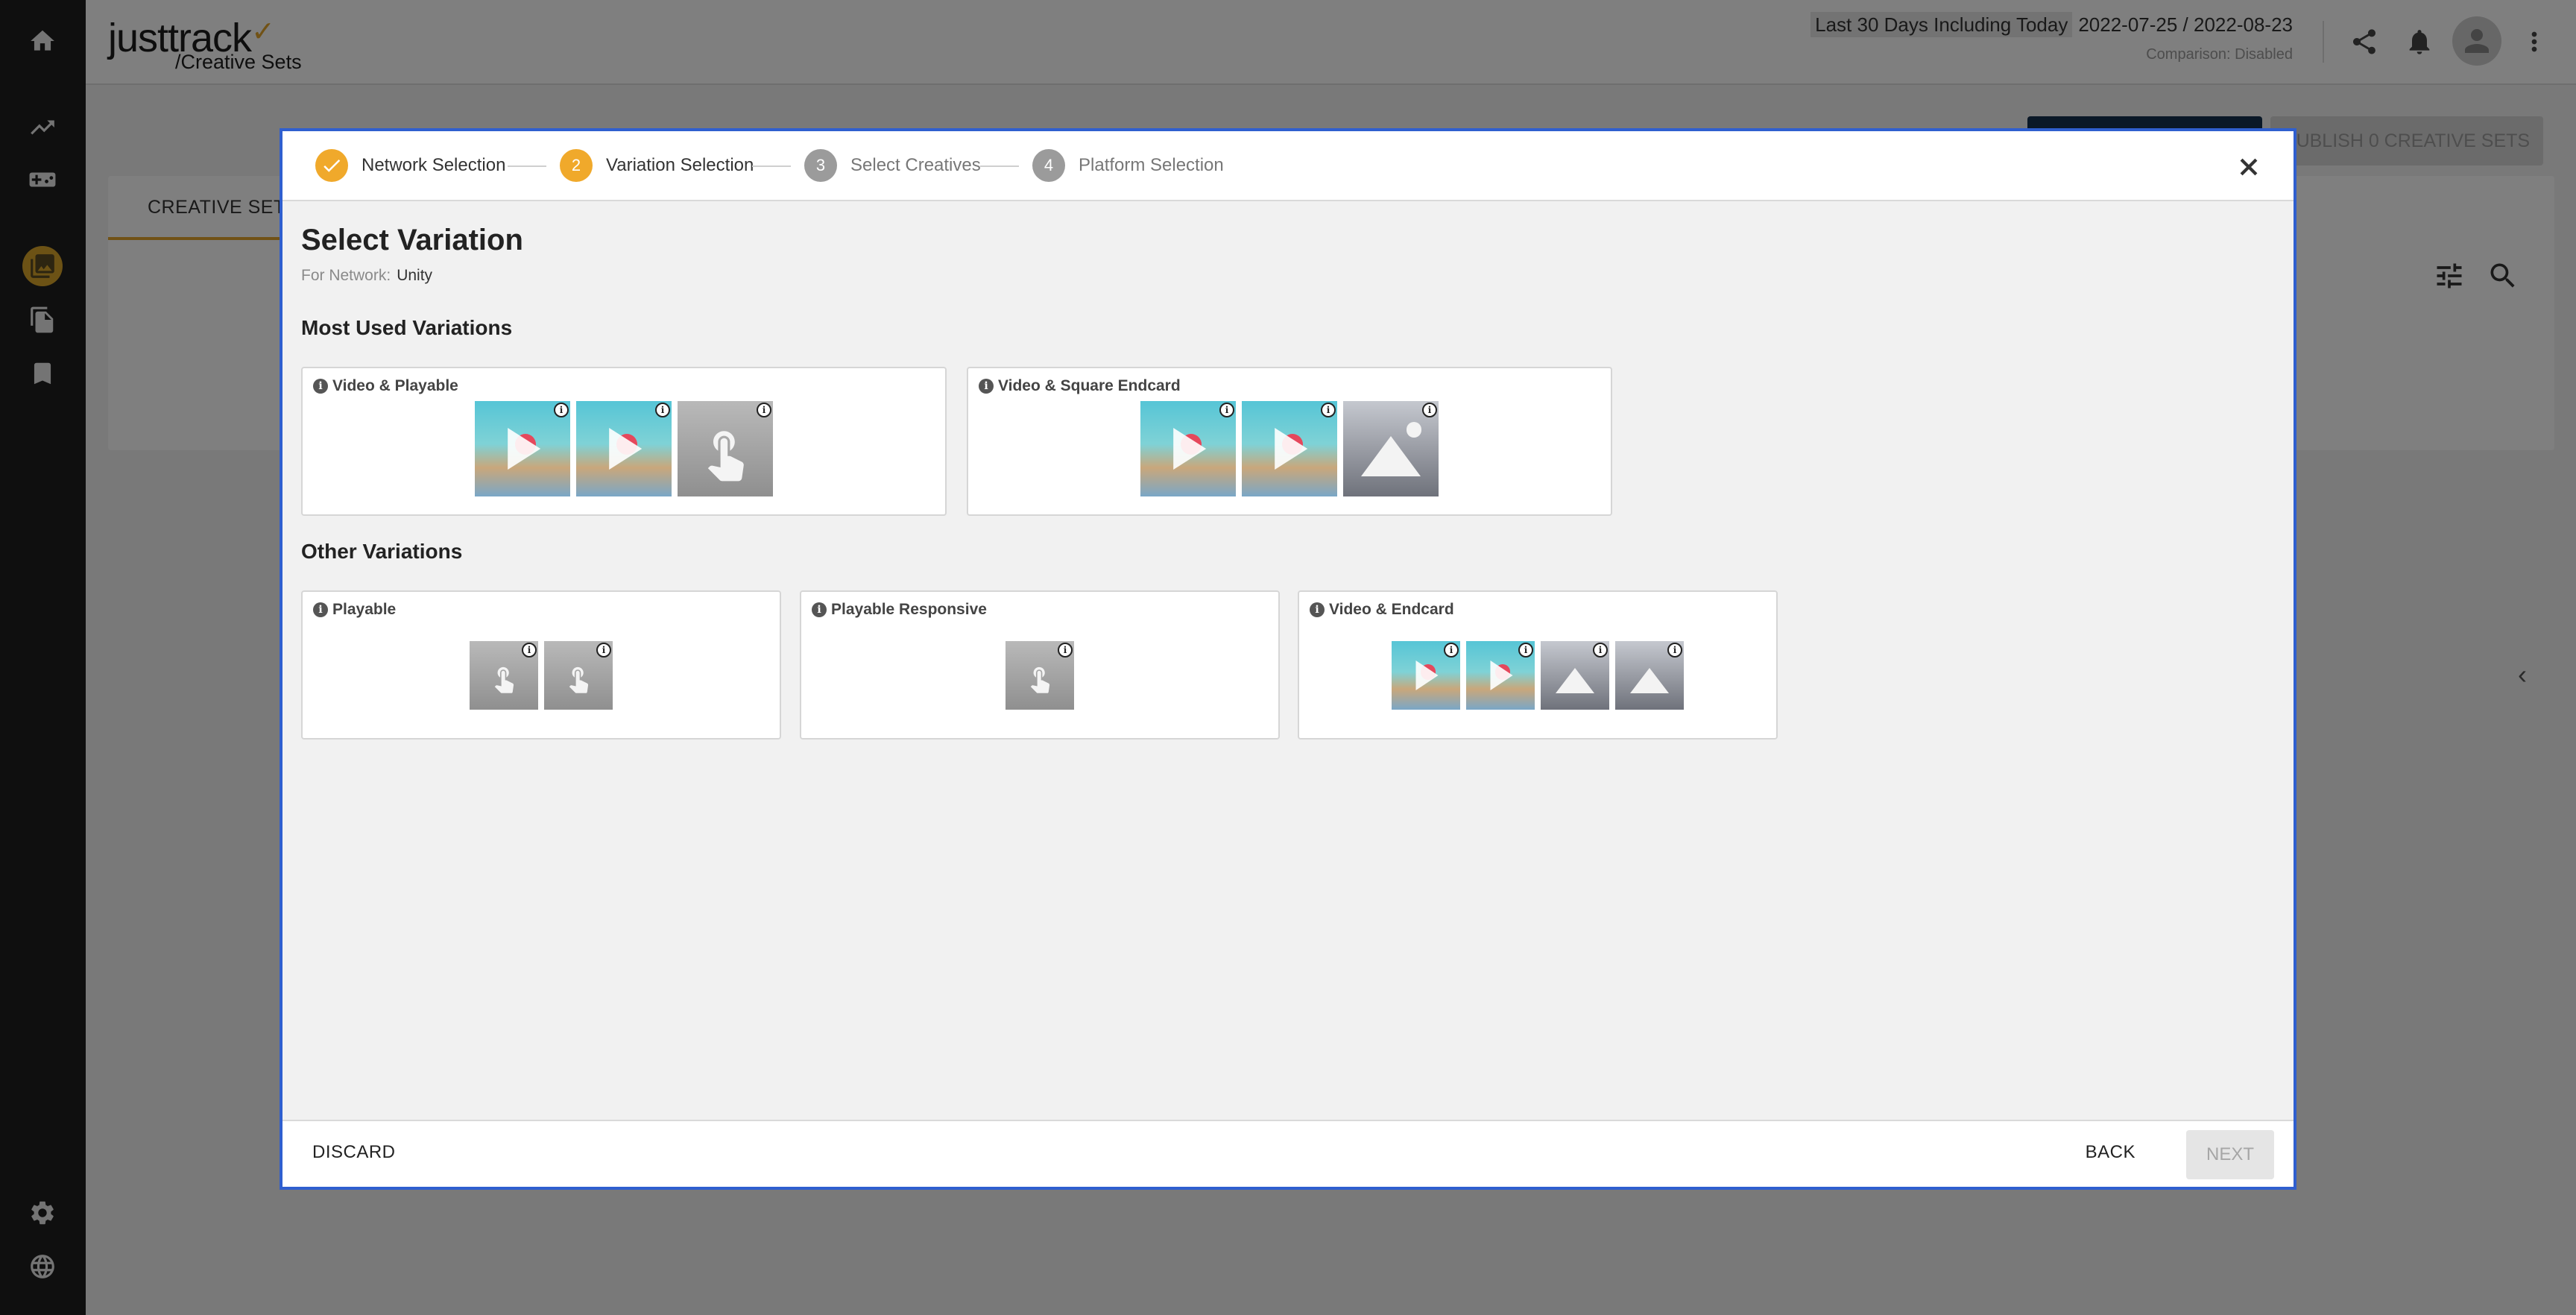 The height and width of the screenshot is (1315, 2576). What do you see at coordinates (434, 165) in the screenshot?
I see `step-label: Network Selection` at bounding box center [434, 165].